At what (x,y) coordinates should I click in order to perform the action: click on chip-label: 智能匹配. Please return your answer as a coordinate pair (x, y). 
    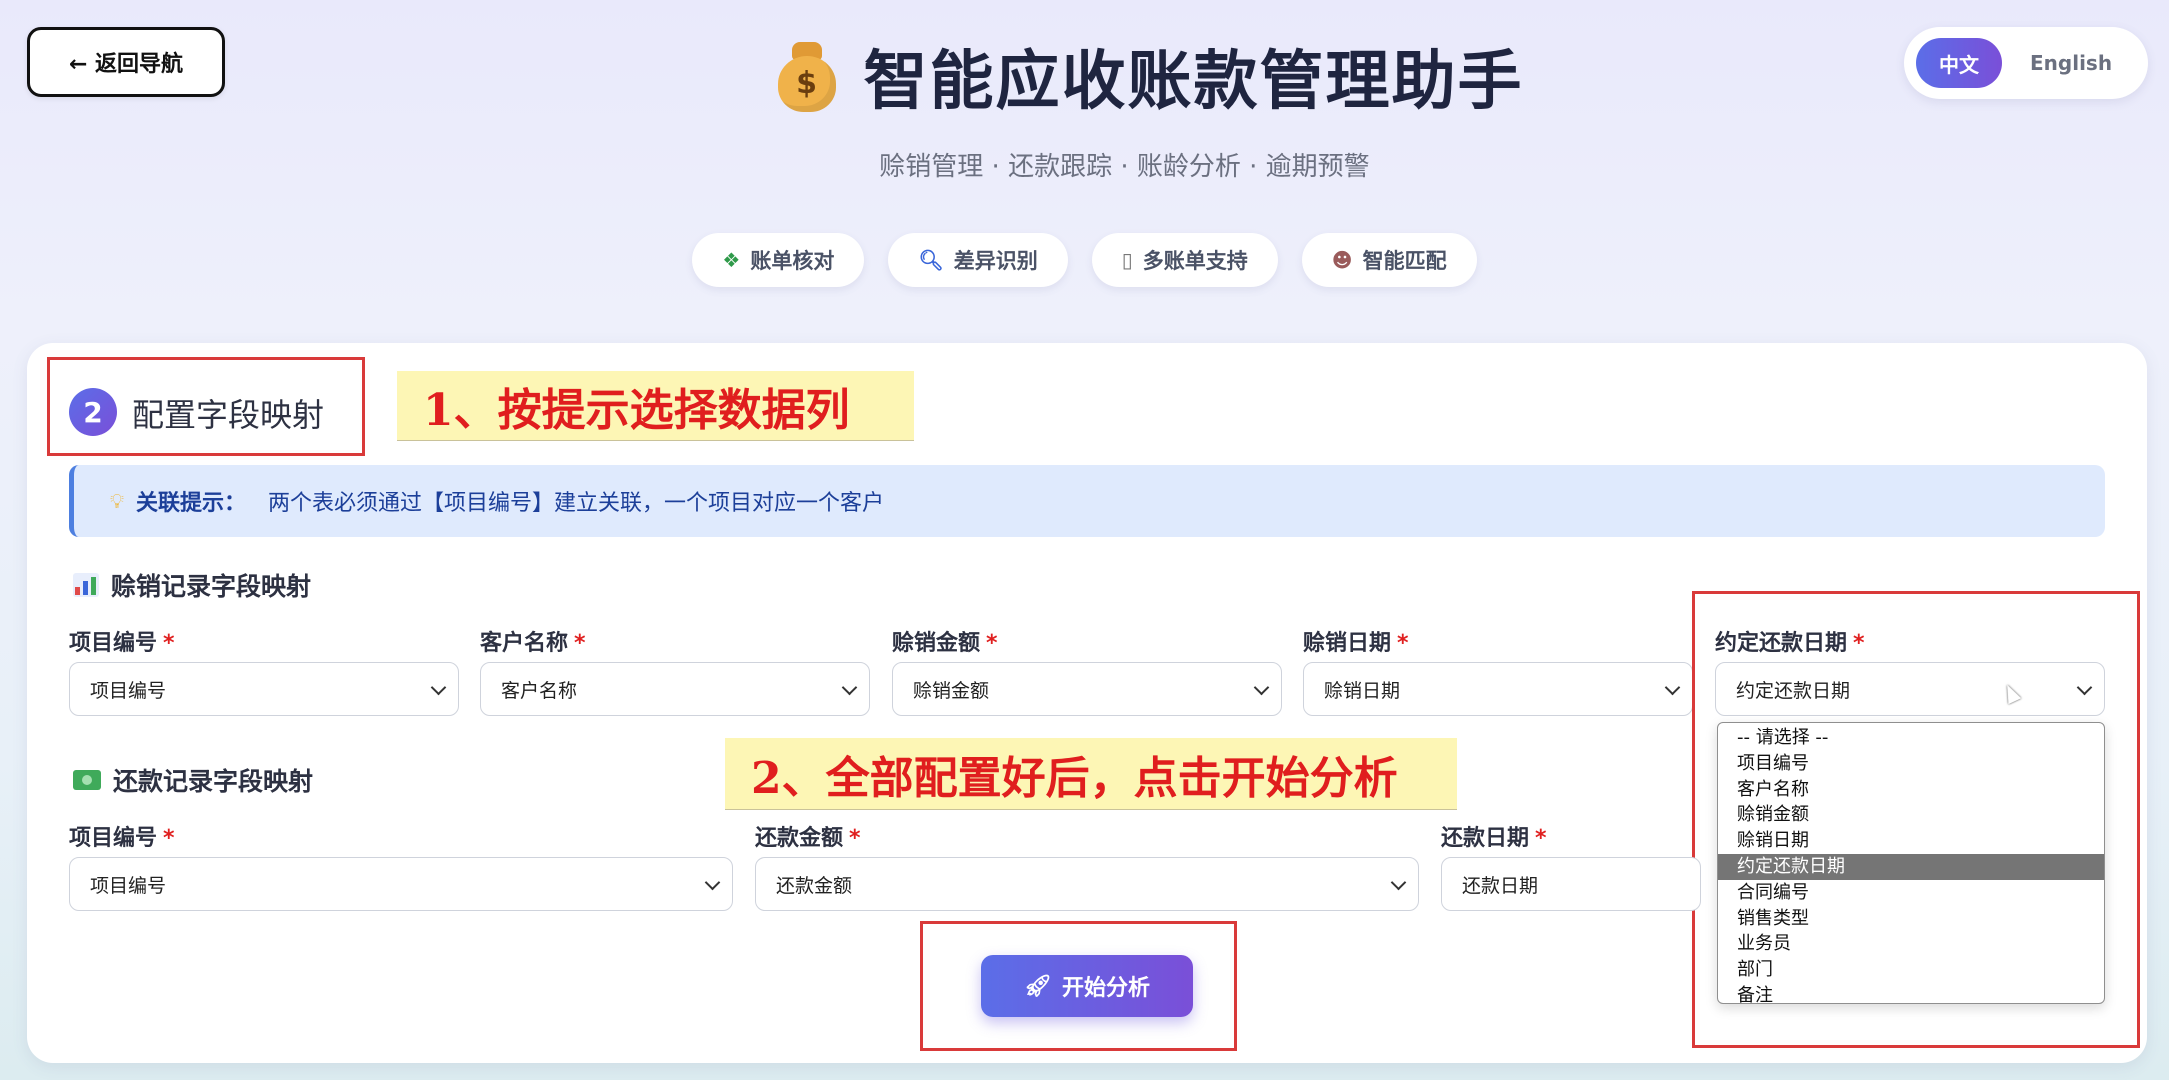
    Looking at the image, I should click on (1404, 261).